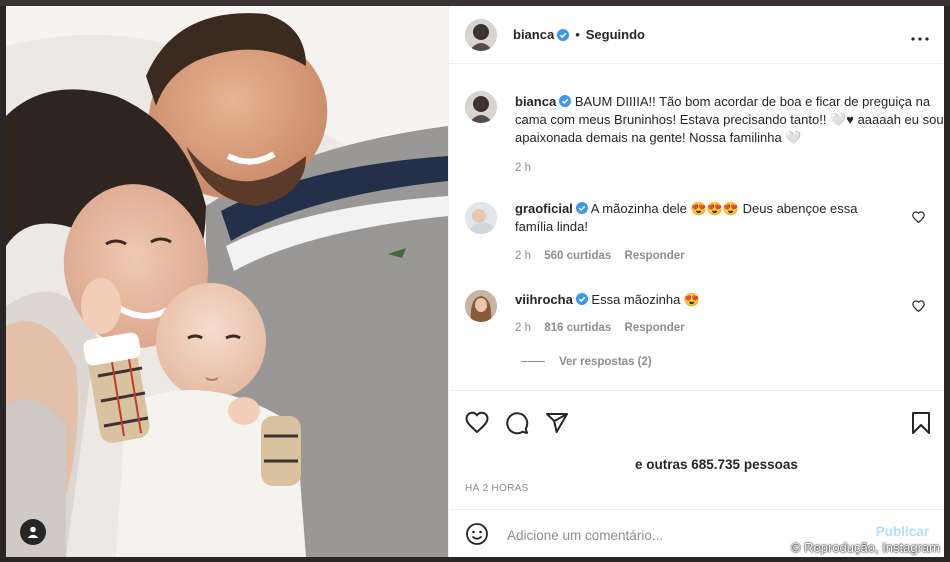 This screenshot has height=562, width=950. What do you see at coordinates (605, 362) in the screenshot?
I see `view-replies-label: Ver respostas (2)` at bounding box center [605, 362].